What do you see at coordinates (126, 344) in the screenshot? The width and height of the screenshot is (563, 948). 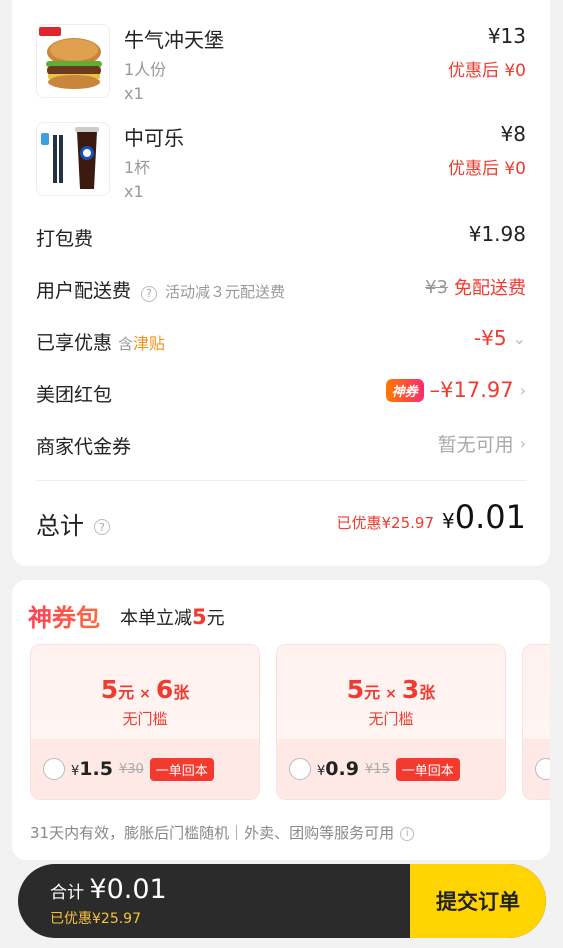 I see `discounts-sub-prefix: 含` at bounding box center [126, 344].